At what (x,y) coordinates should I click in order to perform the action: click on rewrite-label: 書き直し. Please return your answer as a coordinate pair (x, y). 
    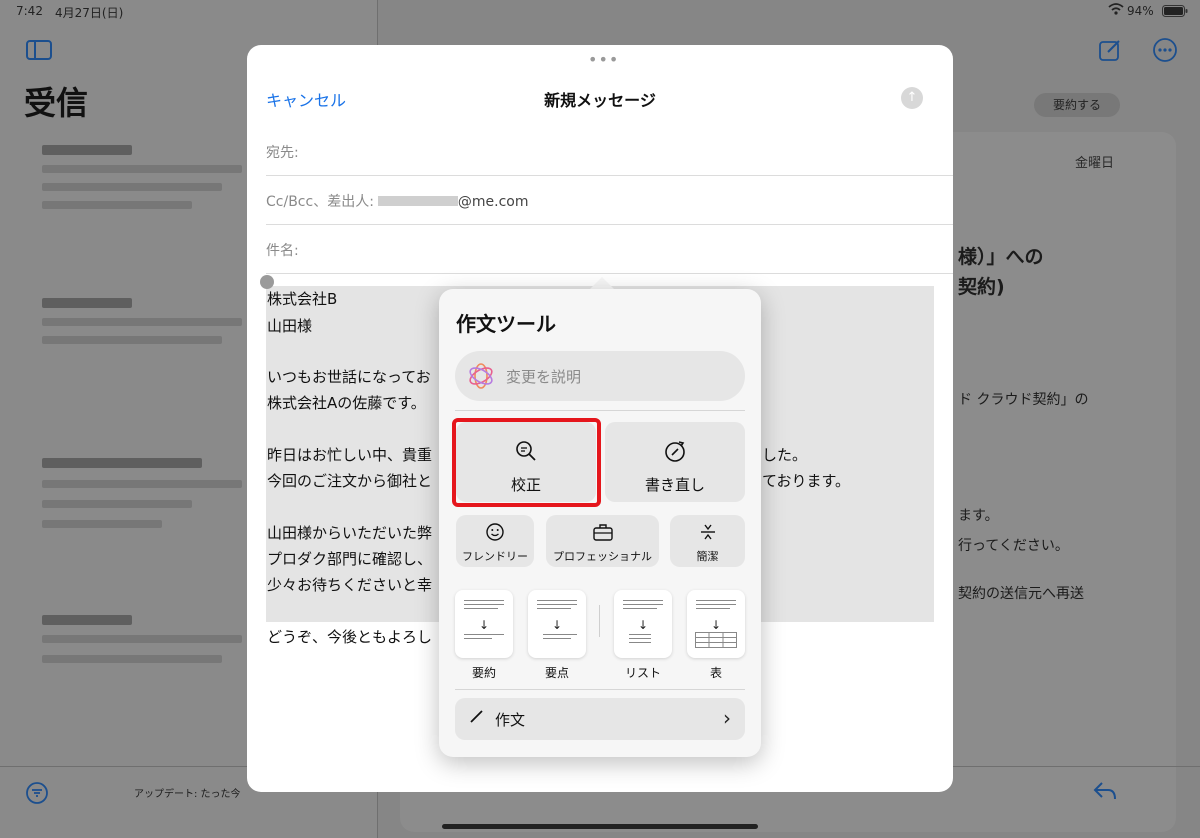
    Looking at the image, I should click on (674, 485).